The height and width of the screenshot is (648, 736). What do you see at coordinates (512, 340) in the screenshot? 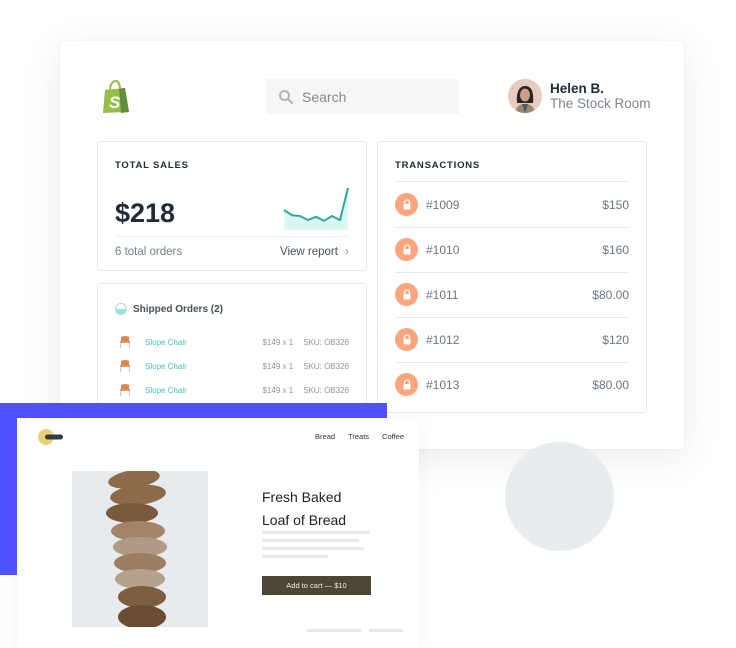
I see `transaction-row: #1012 $120` at bounding box center [512, 340].